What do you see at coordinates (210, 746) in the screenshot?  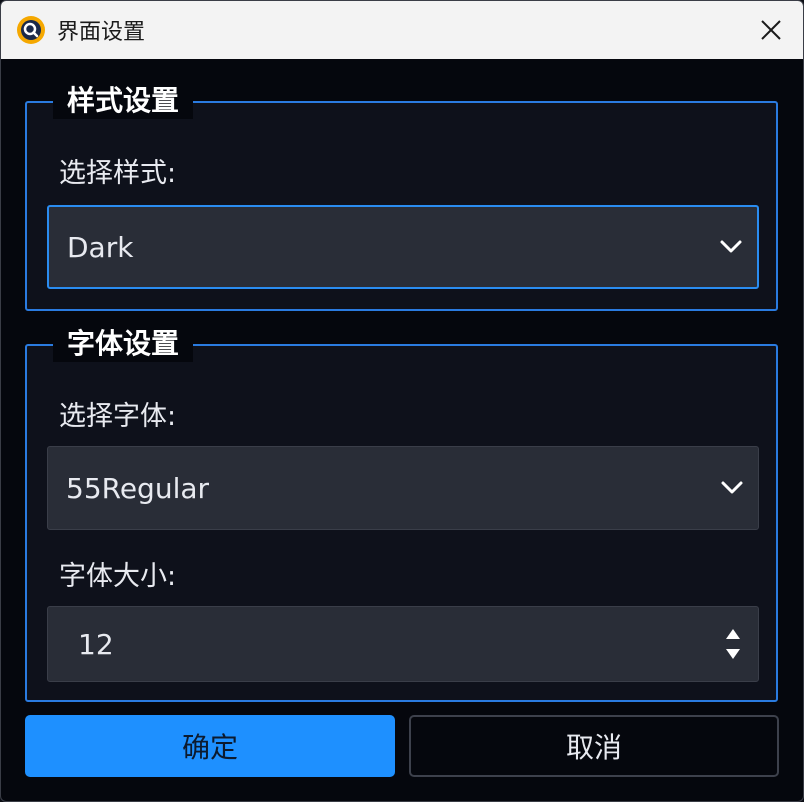 I see `confirm-button: 确定` at bounding box center [210, 746].